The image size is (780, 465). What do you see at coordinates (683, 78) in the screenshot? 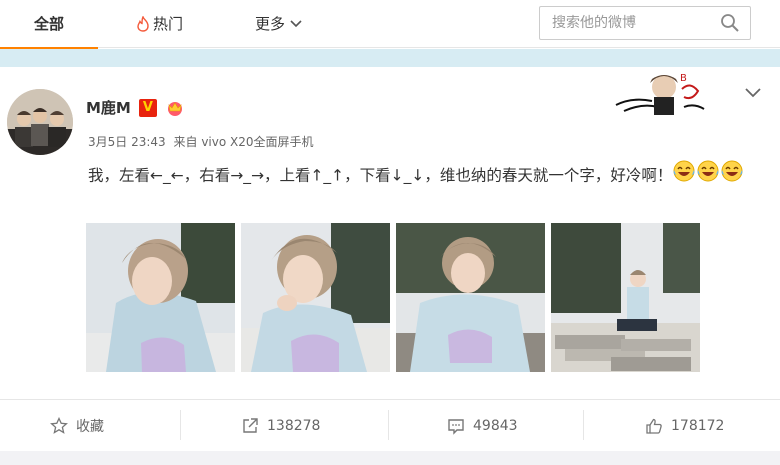
I see `svg-text: B` at bounding box center [683, 78].